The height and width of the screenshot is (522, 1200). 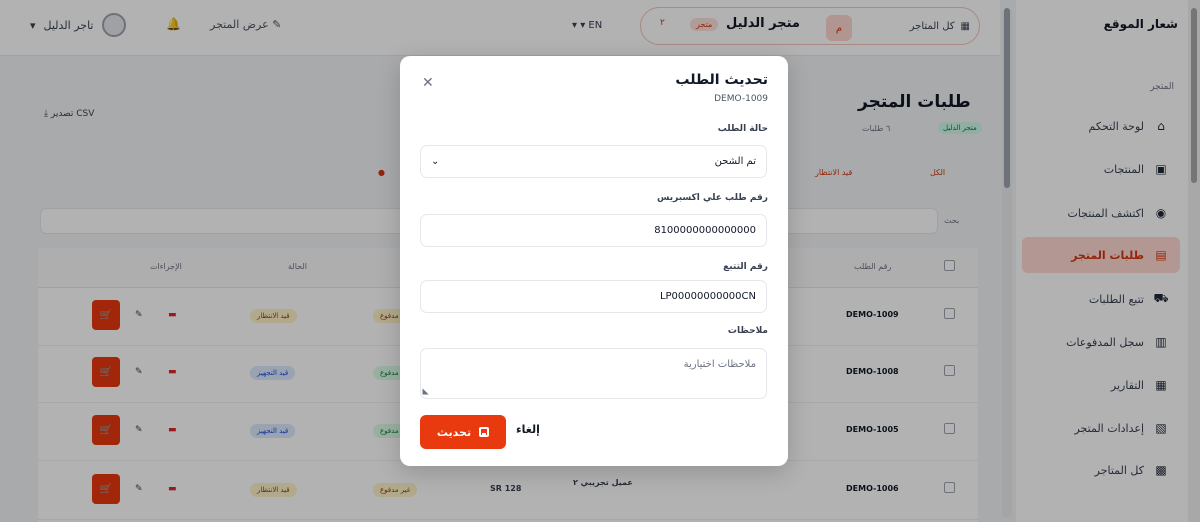 What do you see at coordinates (593, 230) in the screenshot?
I see `aliexpress-order-input: 8100000000000000` at bounding box center [593, 230].